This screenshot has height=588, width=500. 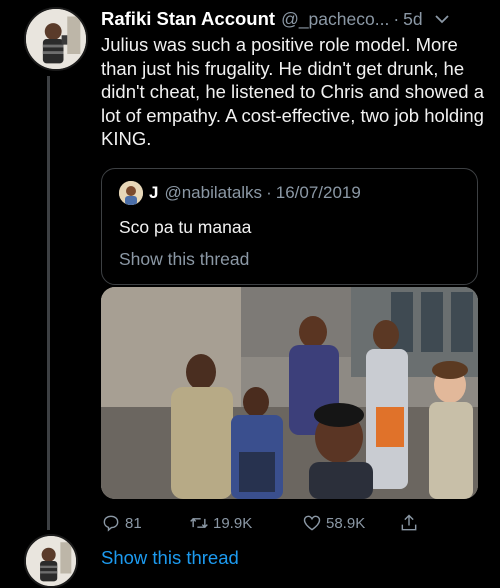 What do you see at coordinates (48, 303) in the screenshot?
I see `thread-connector-line` at bounding box center [48, 303].